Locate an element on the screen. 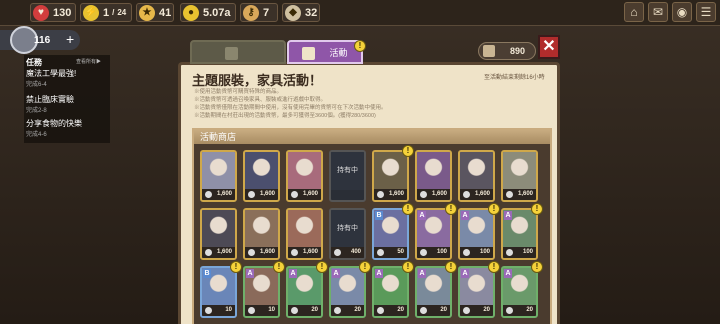 The height and width of the screenshot is (324, 720). tab-alert-icon: ! is located at coordinates (360, 46).